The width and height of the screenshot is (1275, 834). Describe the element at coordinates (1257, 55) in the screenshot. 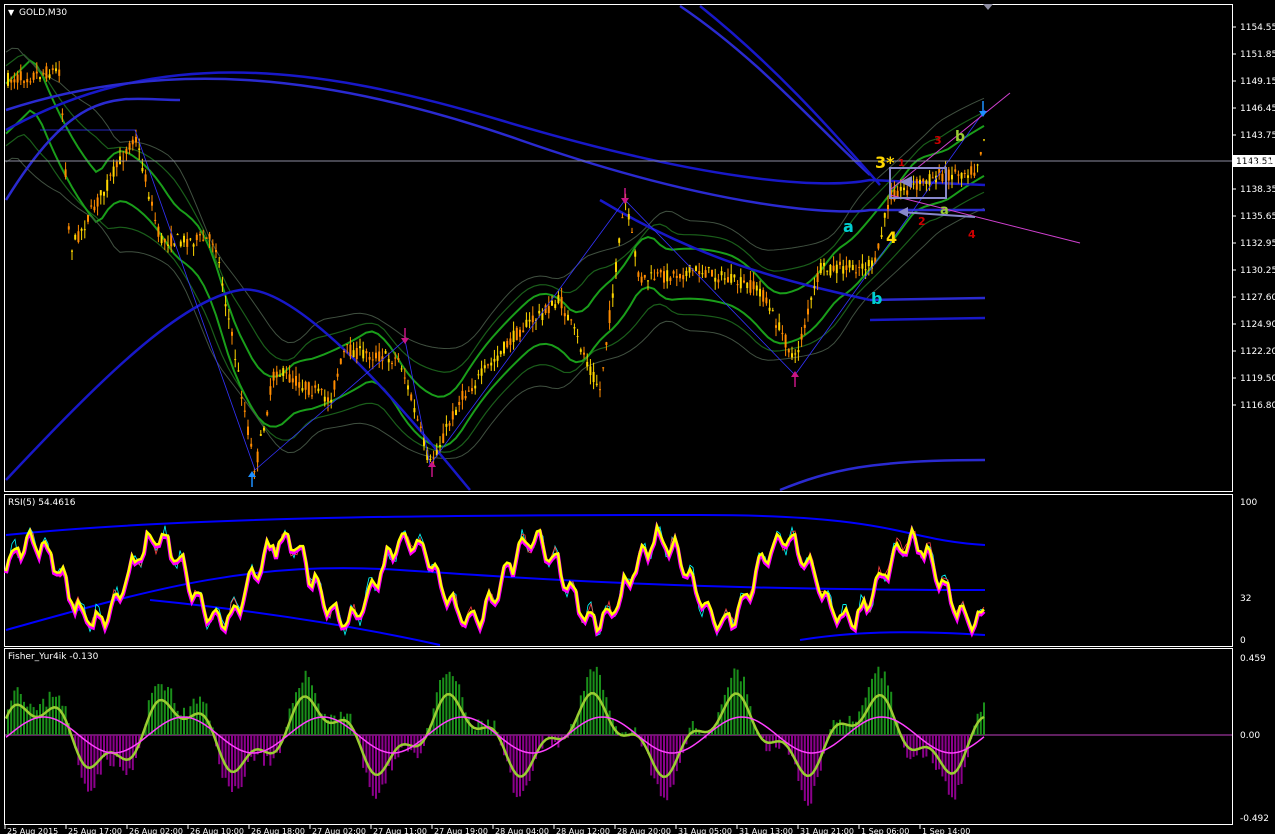

I see `price-tick-label: 1151.85` at that location.